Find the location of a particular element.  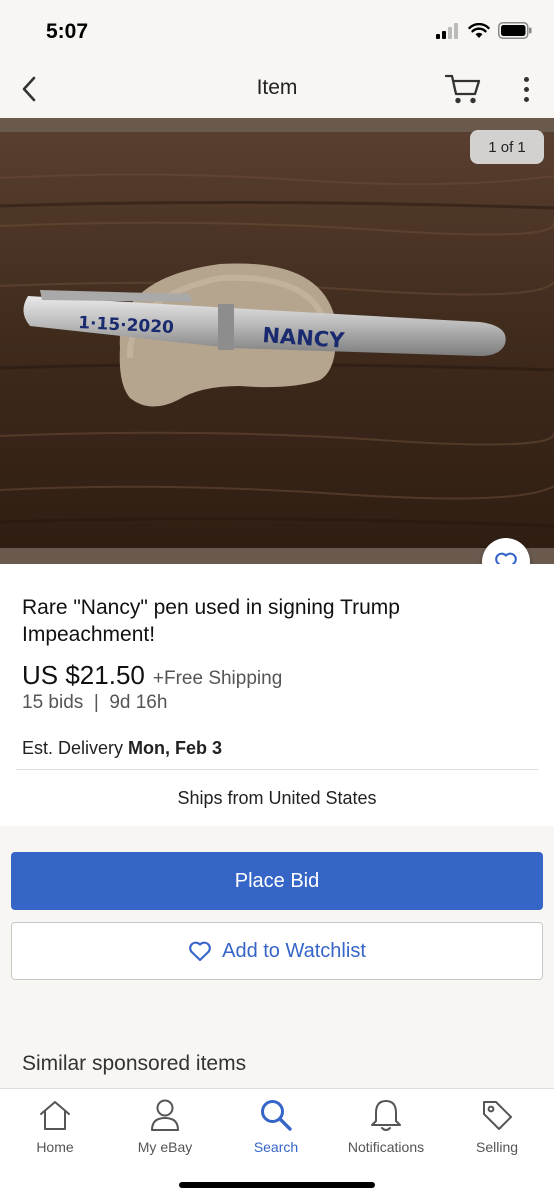

image-counter: 1 of 1 is located at coordinates (507, 147).